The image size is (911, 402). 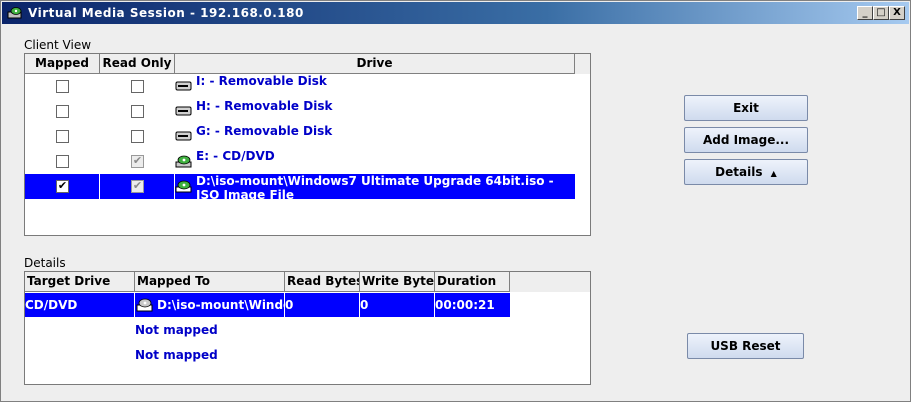 I want to click on drive-row-g: G: - Removable Disk, so click(x=307, y=136).